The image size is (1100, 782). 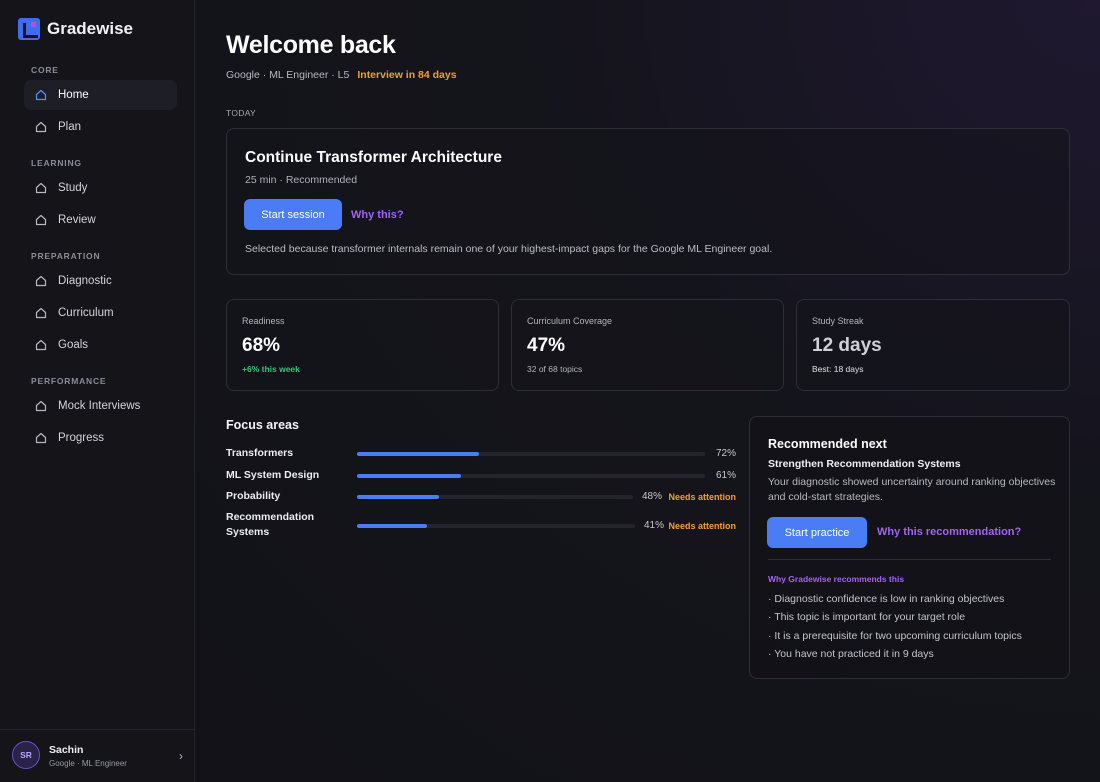 I want to click on sidebar-item-label: Diagnostic, so click(x=85, y=281).